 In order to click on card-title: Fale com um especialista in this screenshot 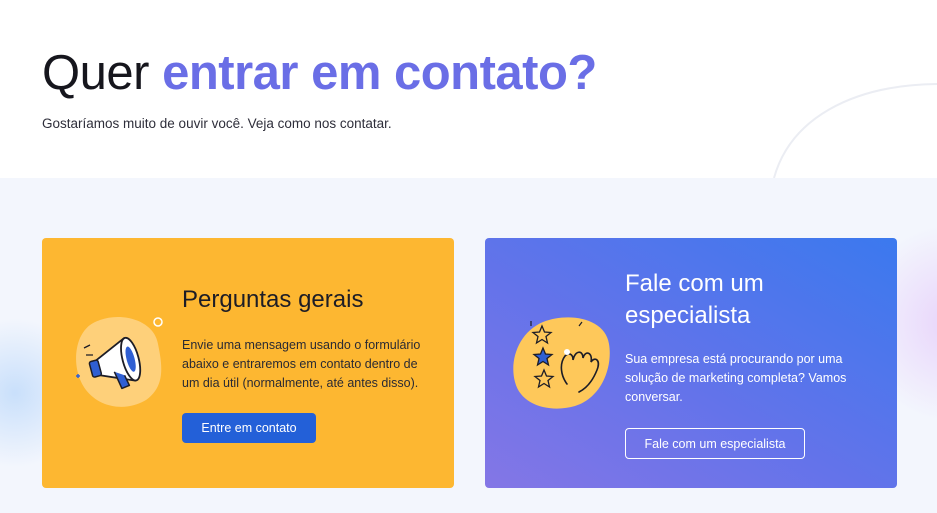, I will do `click(694, 299)`.